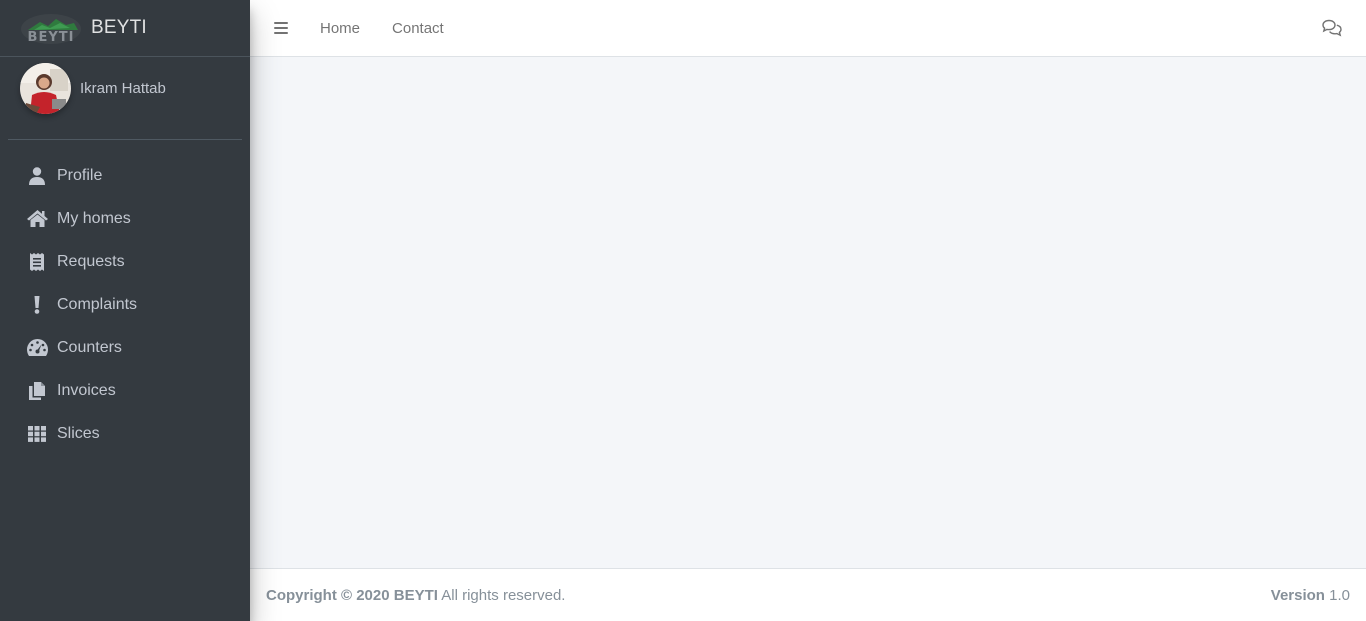 The image size is (1366, 621). Describe the element at coordinates (125, 98) in the screenshot. I see `user-panel: Ikram Hattab` at that location.